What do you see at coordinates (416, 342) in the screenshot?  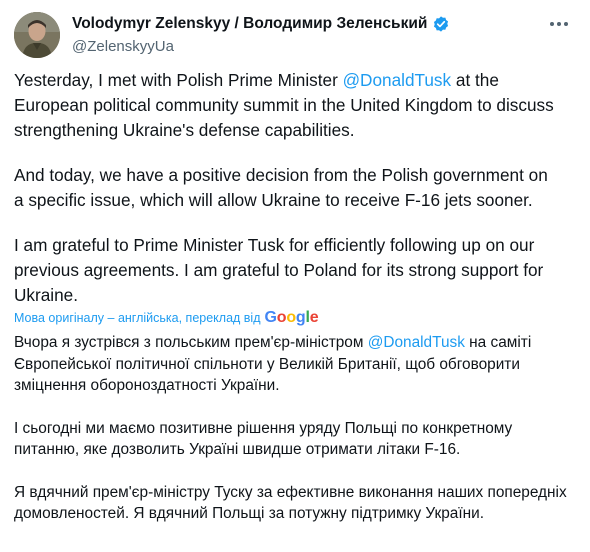 I see `translated-mention-link: @DonaldTusk` at bounding box center [416, 342].